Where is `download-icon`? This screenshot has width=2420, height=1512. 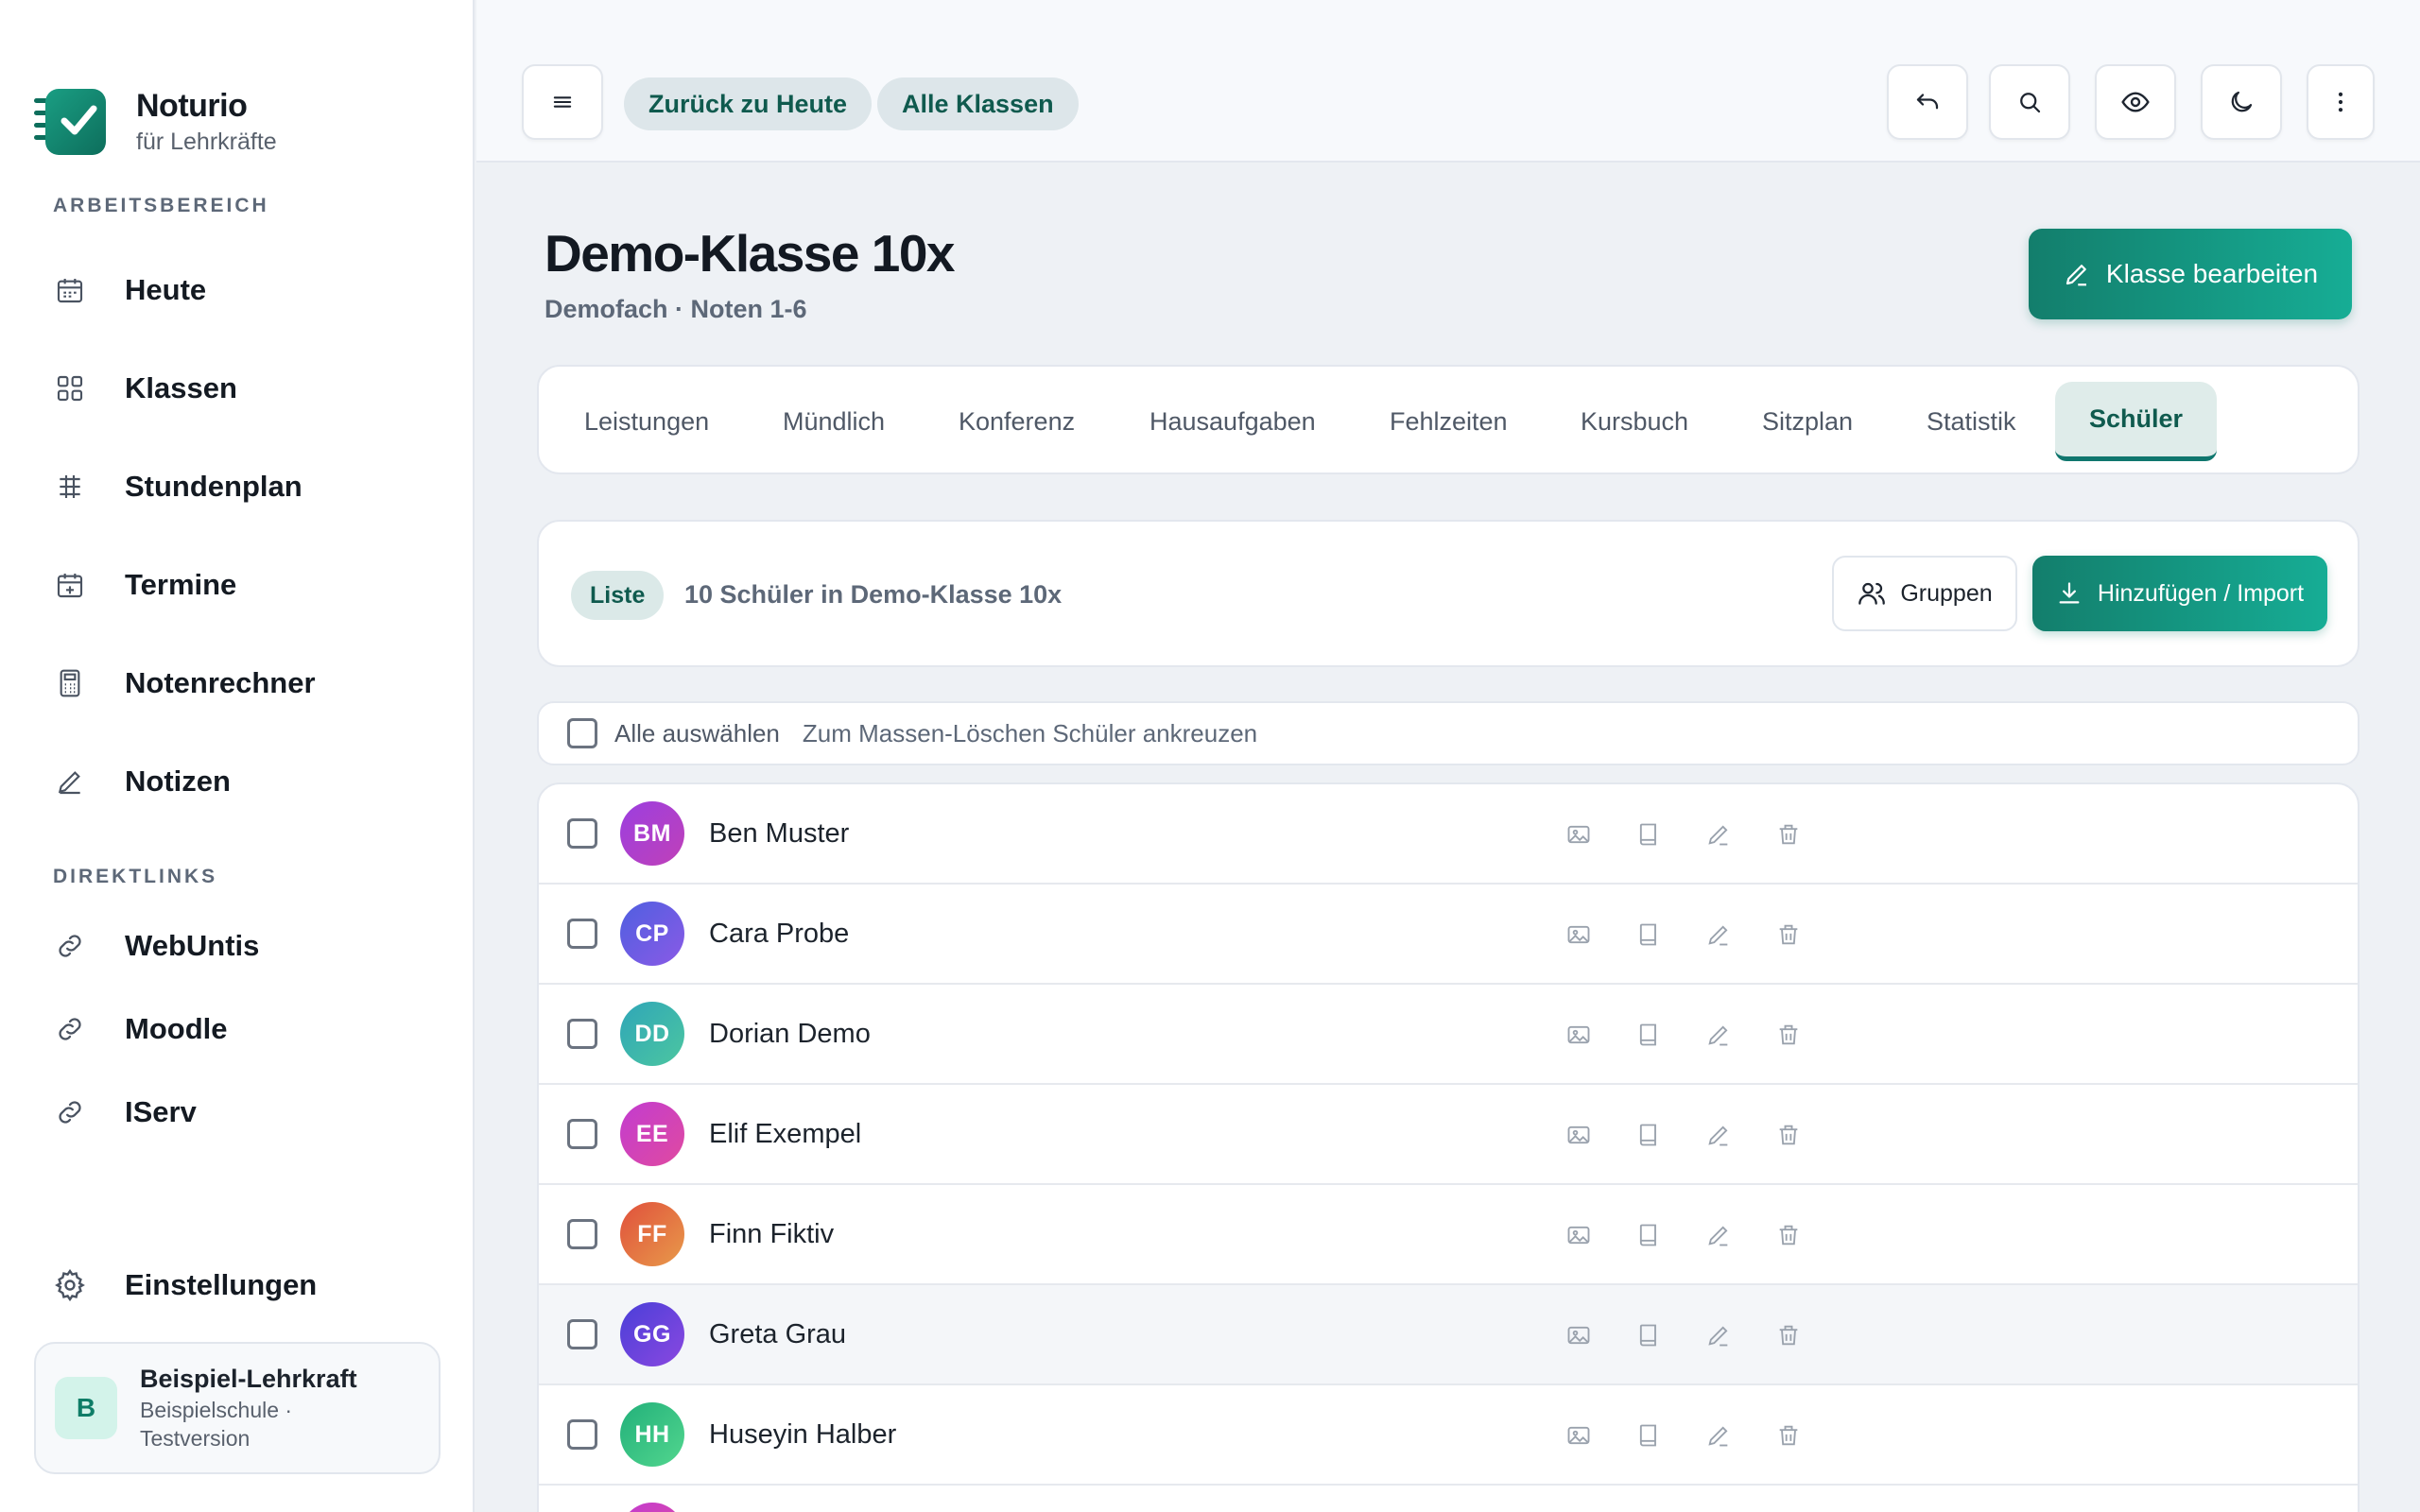 download-icon is located at coordinates (2069, 593).